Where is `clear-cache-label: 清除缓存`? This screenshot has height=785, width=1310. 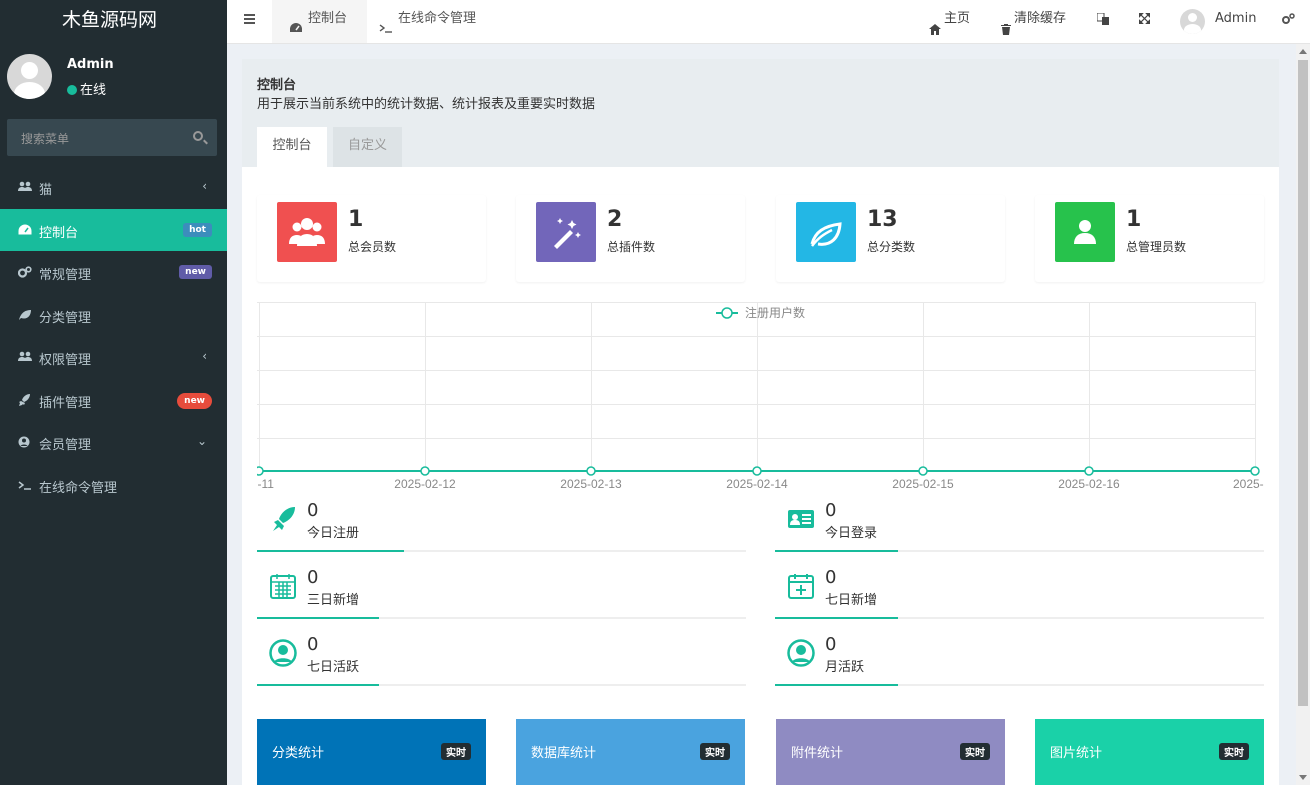 clear-cache-label: 清除缓存 is located at coordinates (1040, 18).